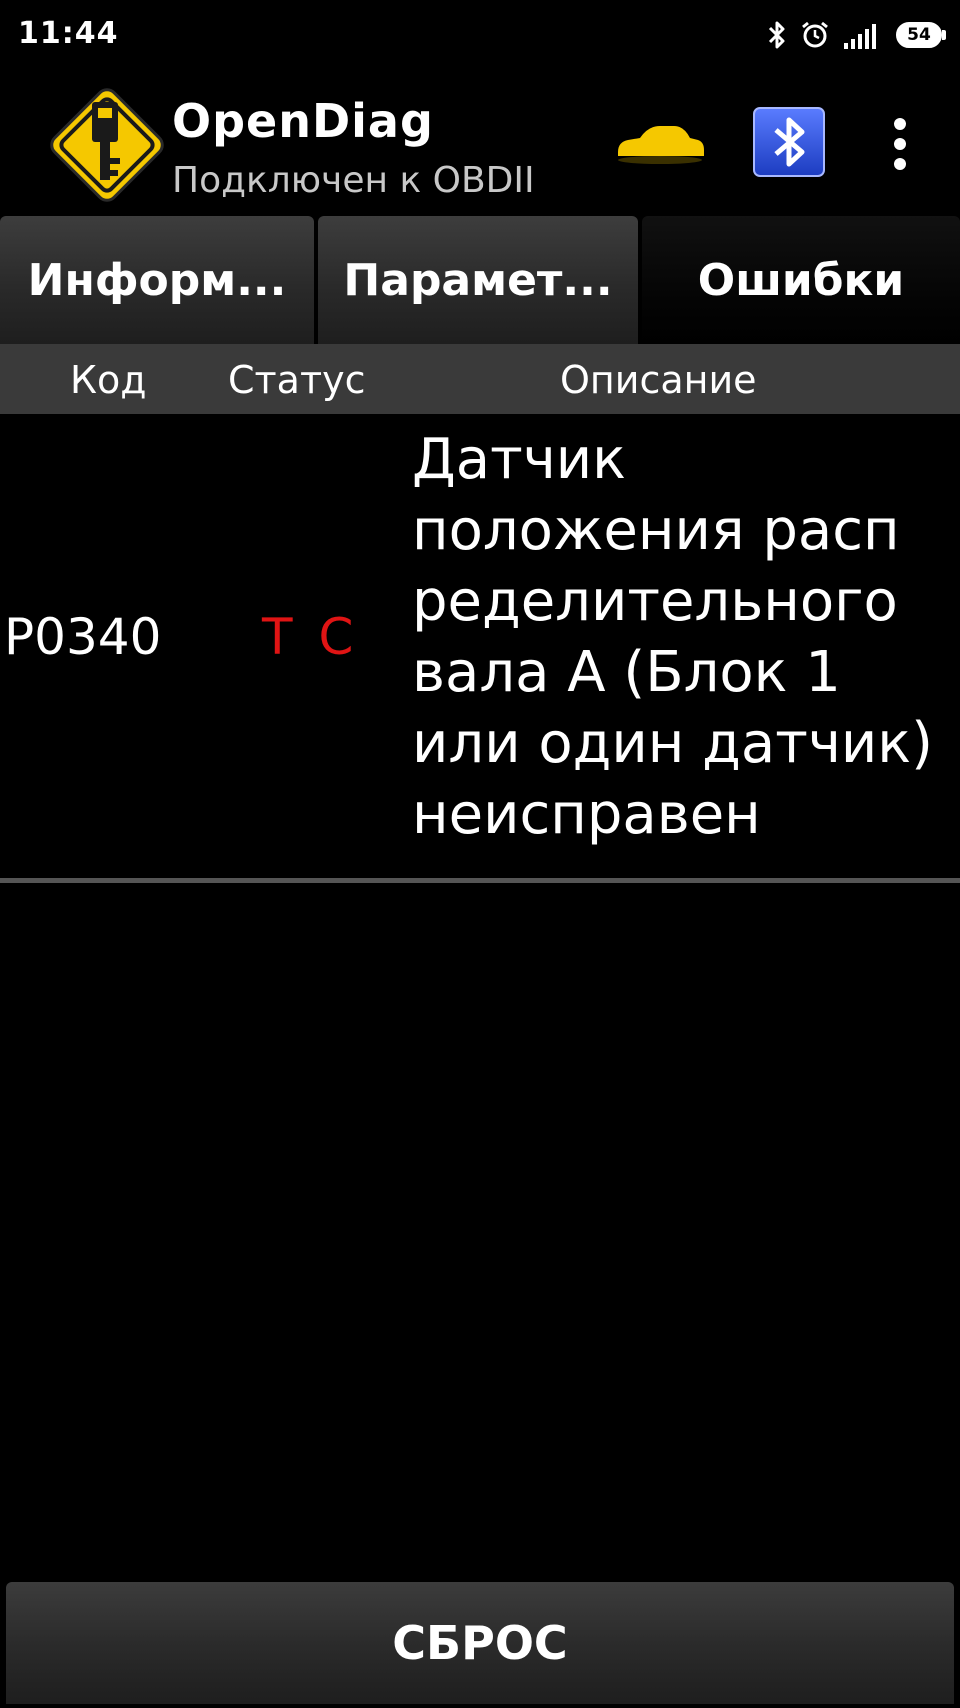 The width and height of the screenshot is (960, 1708). I want to click on app-bar: OpenDiag Подключен к OBDII, so click(480, 143).